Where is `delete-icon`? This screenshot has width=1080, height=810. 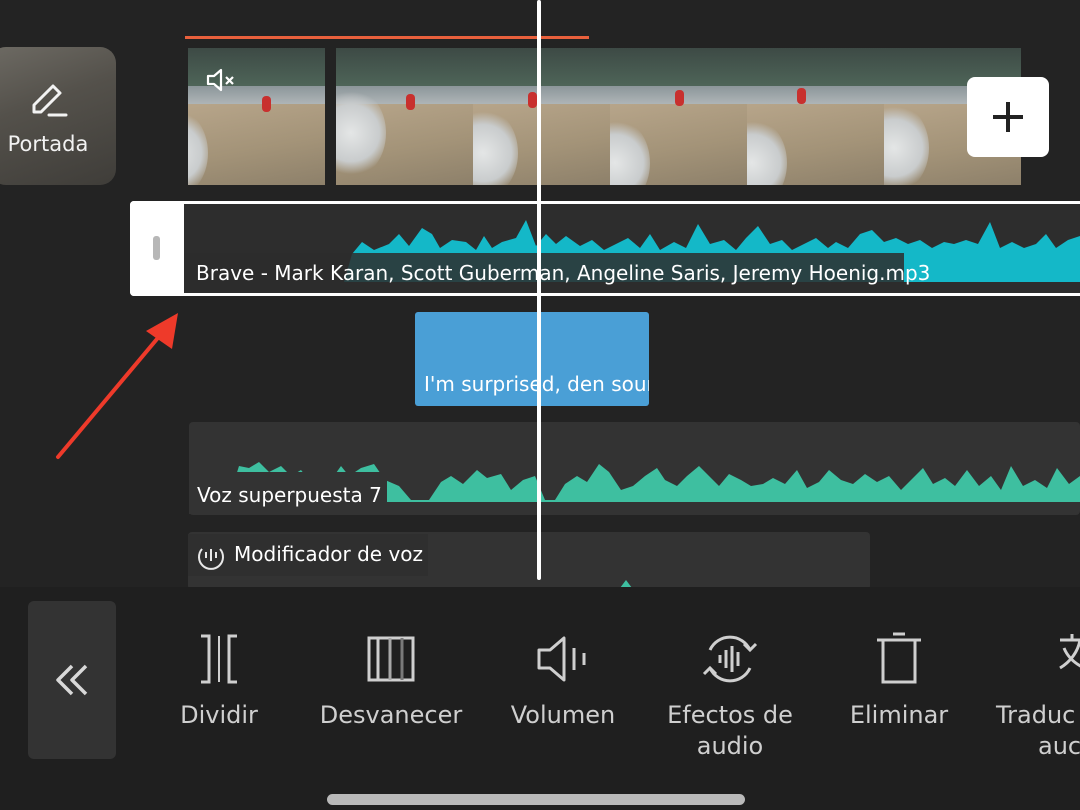 delete-icon is located at coordinates (899, 658).